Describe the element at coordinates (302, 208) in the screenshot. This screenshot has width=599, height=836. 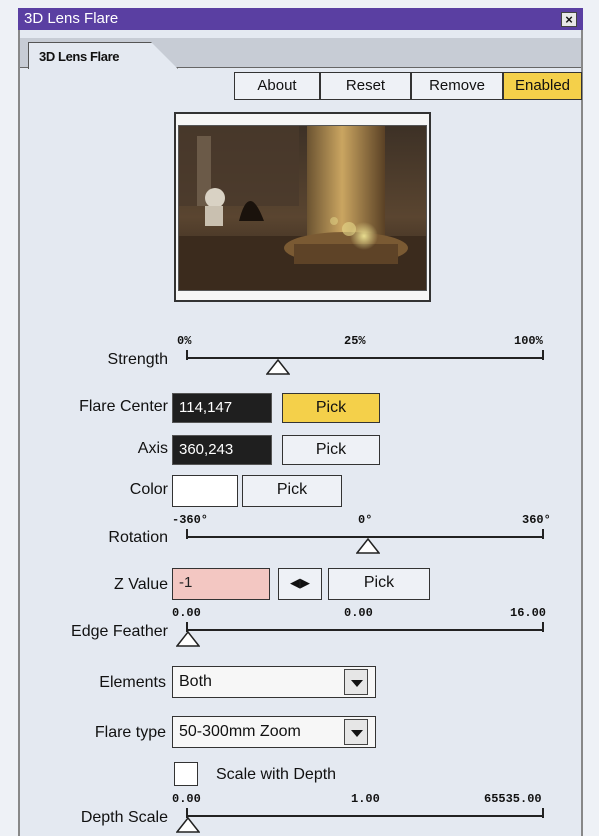
I see `preview-image` at that location.